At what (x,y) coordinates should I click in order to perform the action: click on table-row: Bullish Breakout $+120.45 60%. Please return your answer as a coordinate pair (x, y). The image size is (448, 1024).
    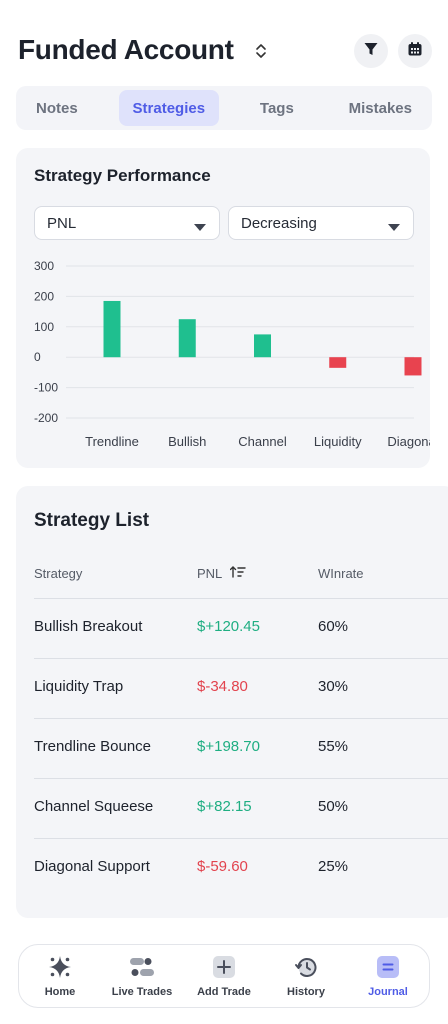
    Looking at the image, I should click on (232, 628).